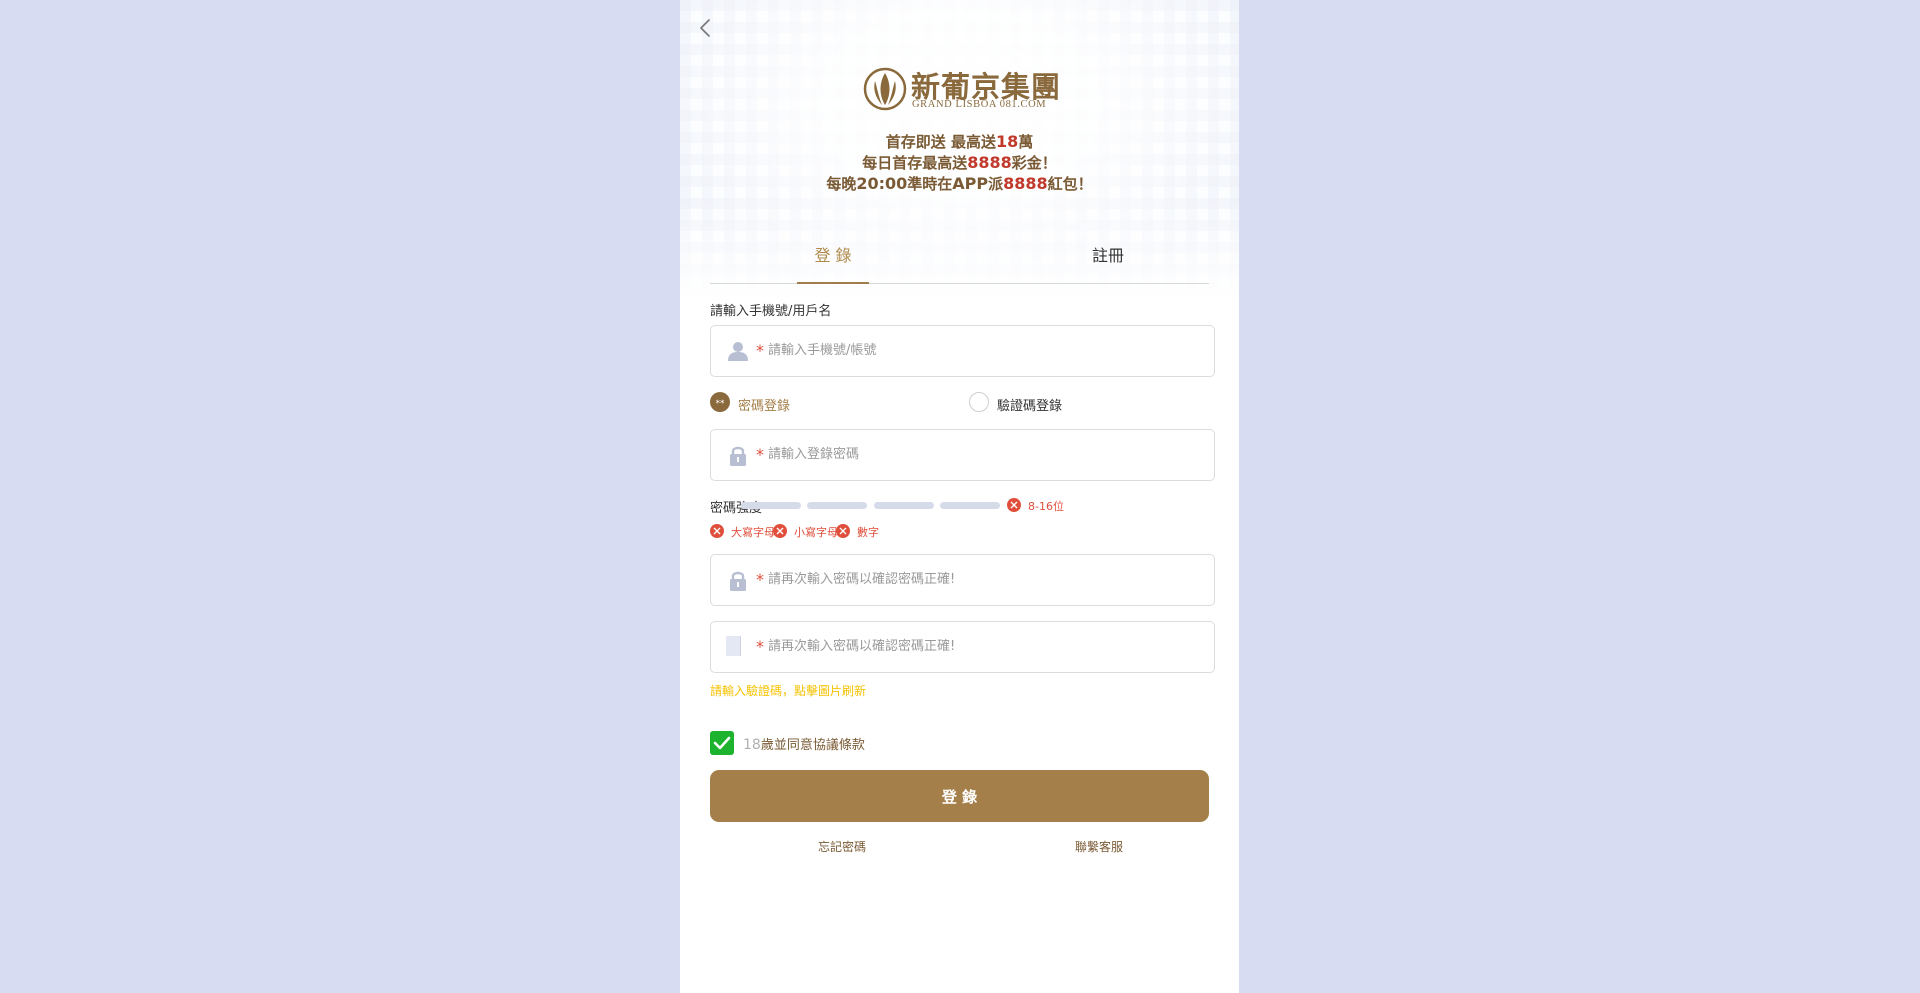 This screenshot has width=1920, height=993. I want to click on password-field: *, so click(962, 455).